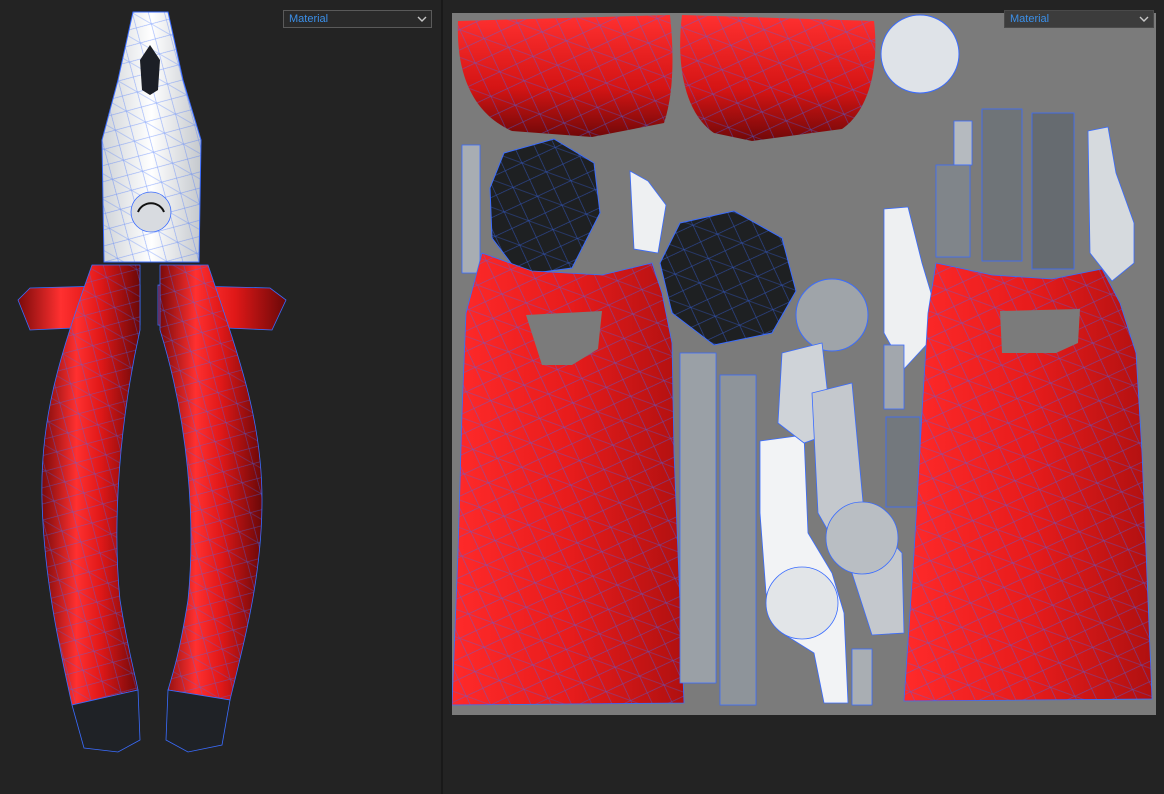  Describe the element at coordinates (1030, 19) in the screenshot. I see `material-dropdown-right-value: Material` at that location.